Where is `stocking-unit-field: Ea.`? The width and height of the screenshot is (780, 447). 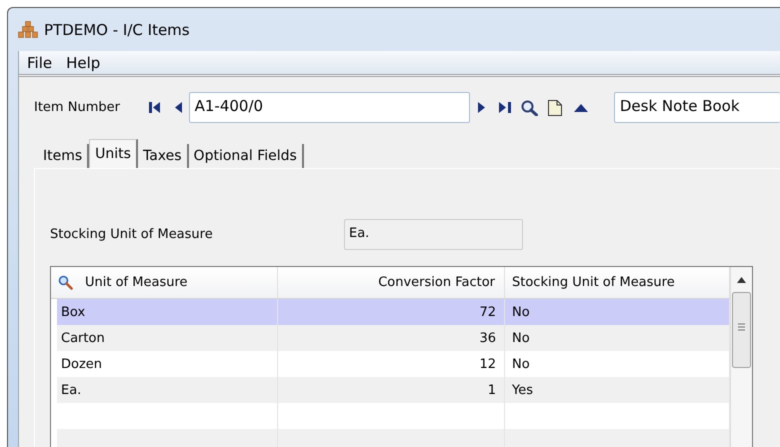
stocking-unit-field: Ea. is located at coordinates (433, 234).